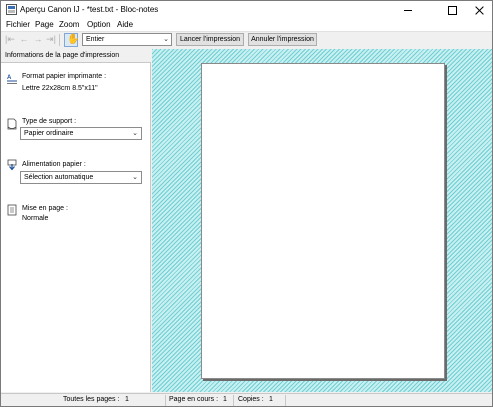 The height and width of the screenshot is (407, 493). I want to click on menu-zoom: Zoom, so click(69, 24).